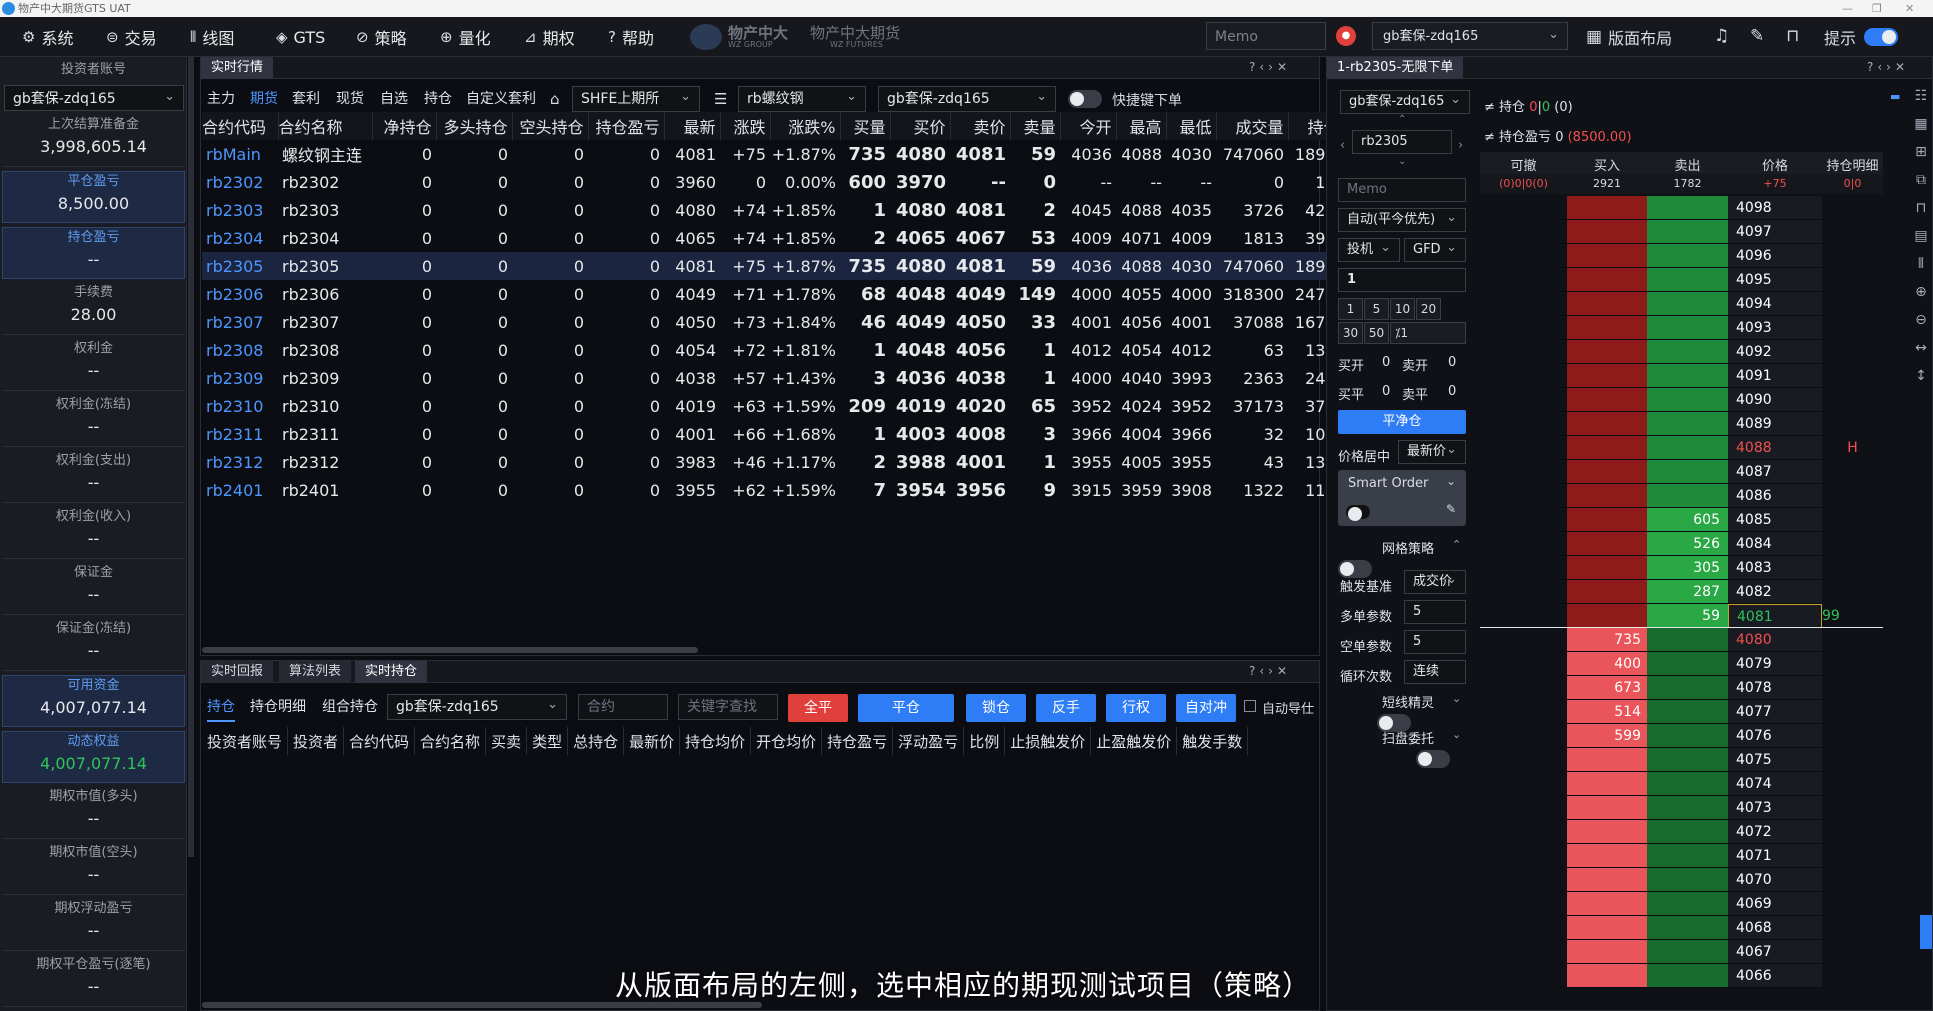 This screenshot has height=1011, width=1933. What do you see at coordinates (1681, 544) in the screenshot?
I see `ladder-row: 526 4084` at bounding box center [1681, 544].